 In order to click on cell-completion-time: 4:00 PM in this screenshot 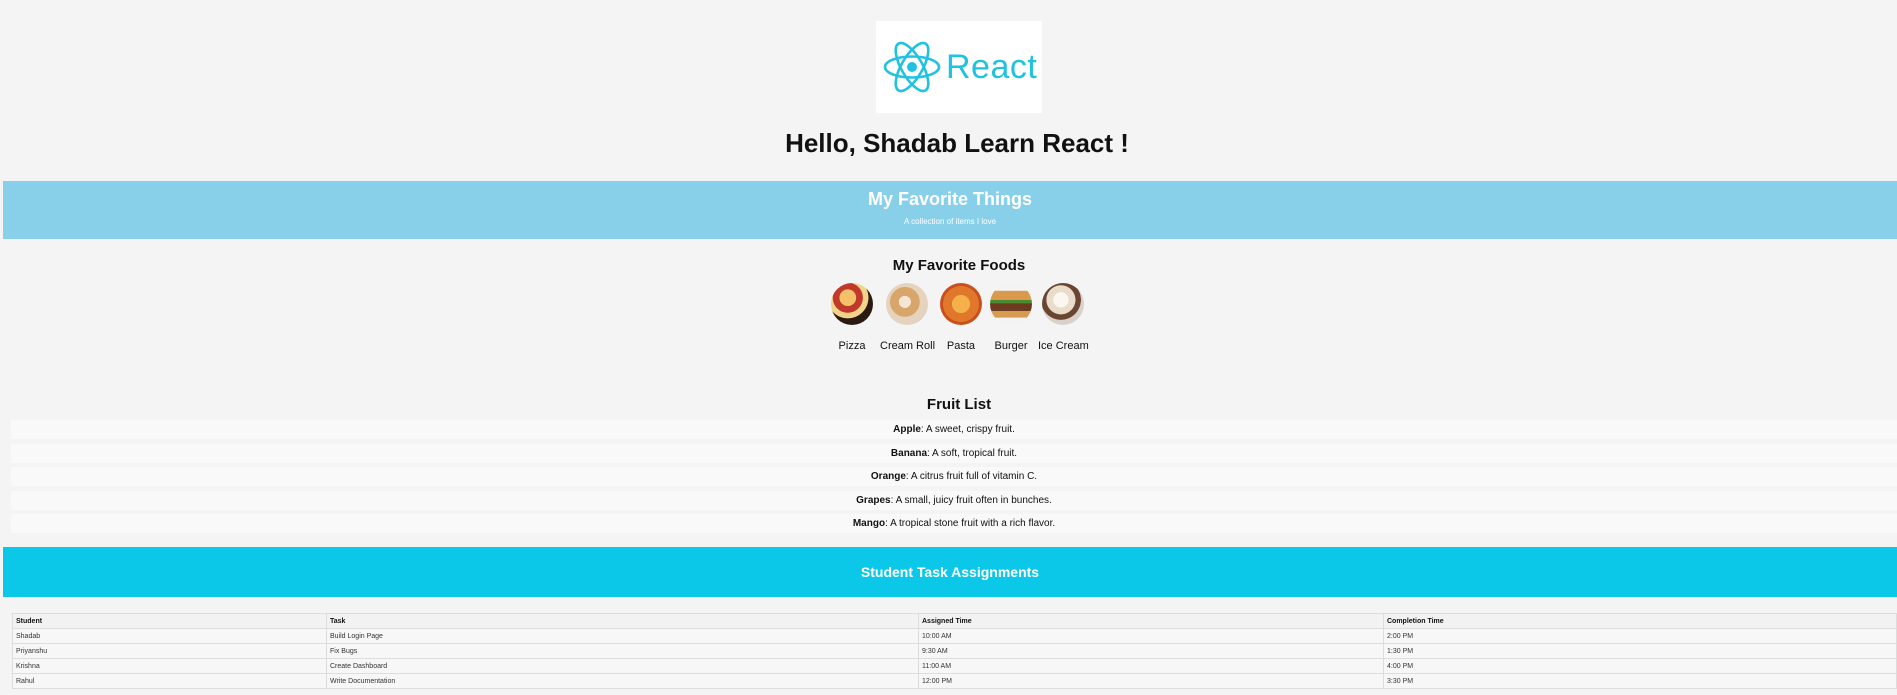, I will do `click(1640, 666)`.